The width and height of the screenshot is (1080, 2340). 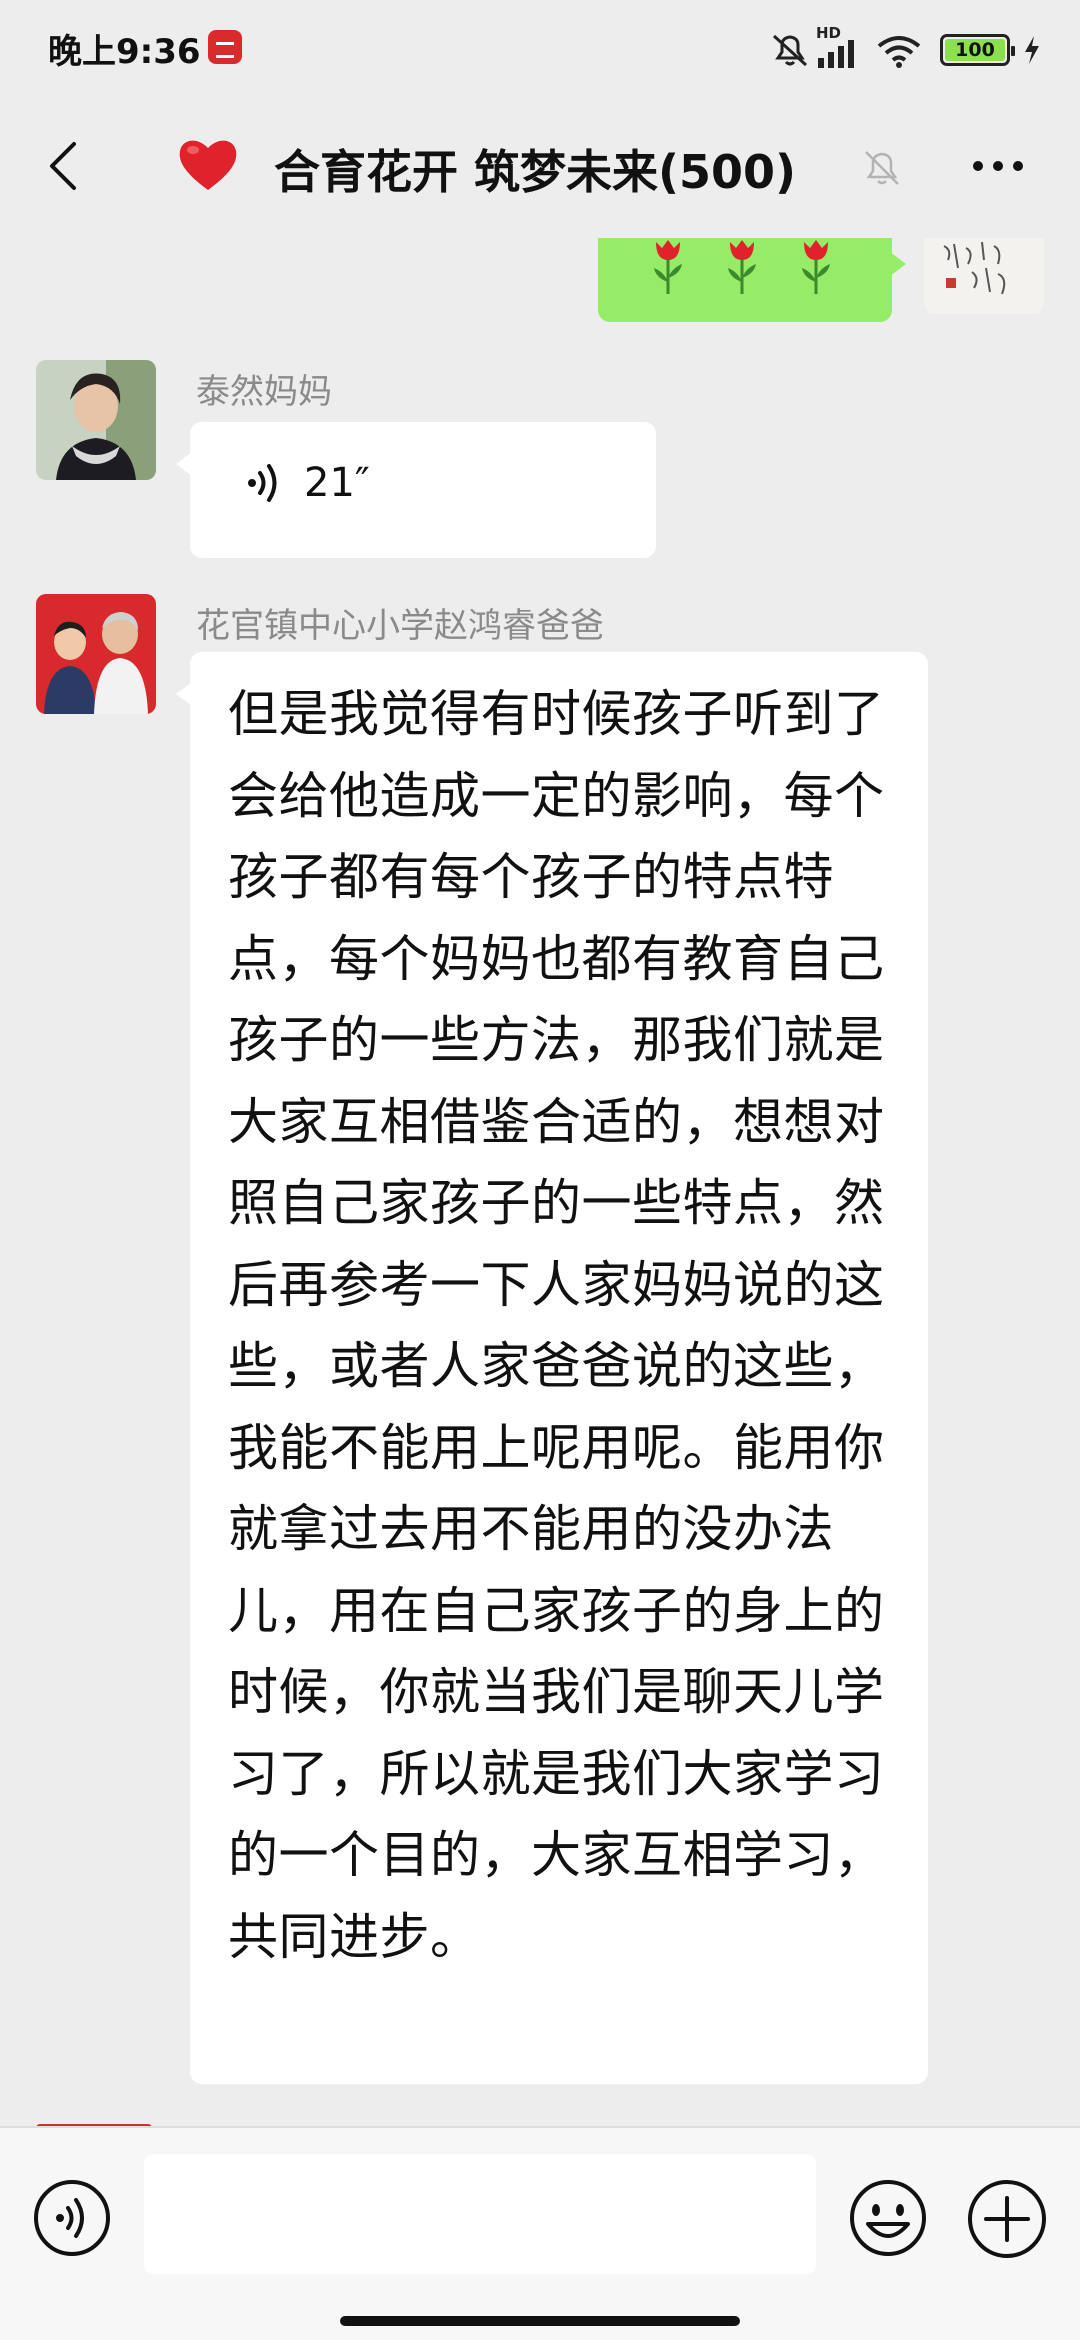 What do you see at coordinates (1032, 50) in the screenshot?
I see `charging-icon` at bounding box center [1032, 50].